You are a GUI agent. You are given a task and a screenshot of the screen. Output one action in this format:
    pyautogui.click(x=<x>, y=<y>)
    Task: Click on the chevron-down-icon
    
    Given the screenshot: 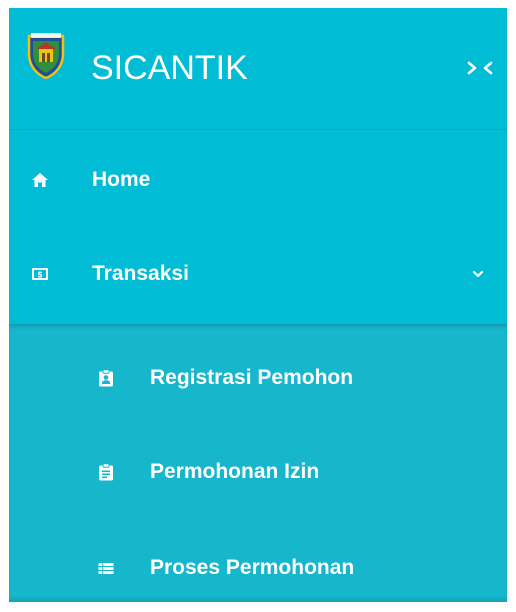 What is the action you would take?
    pyautogui.click(x=478, y=274)
    